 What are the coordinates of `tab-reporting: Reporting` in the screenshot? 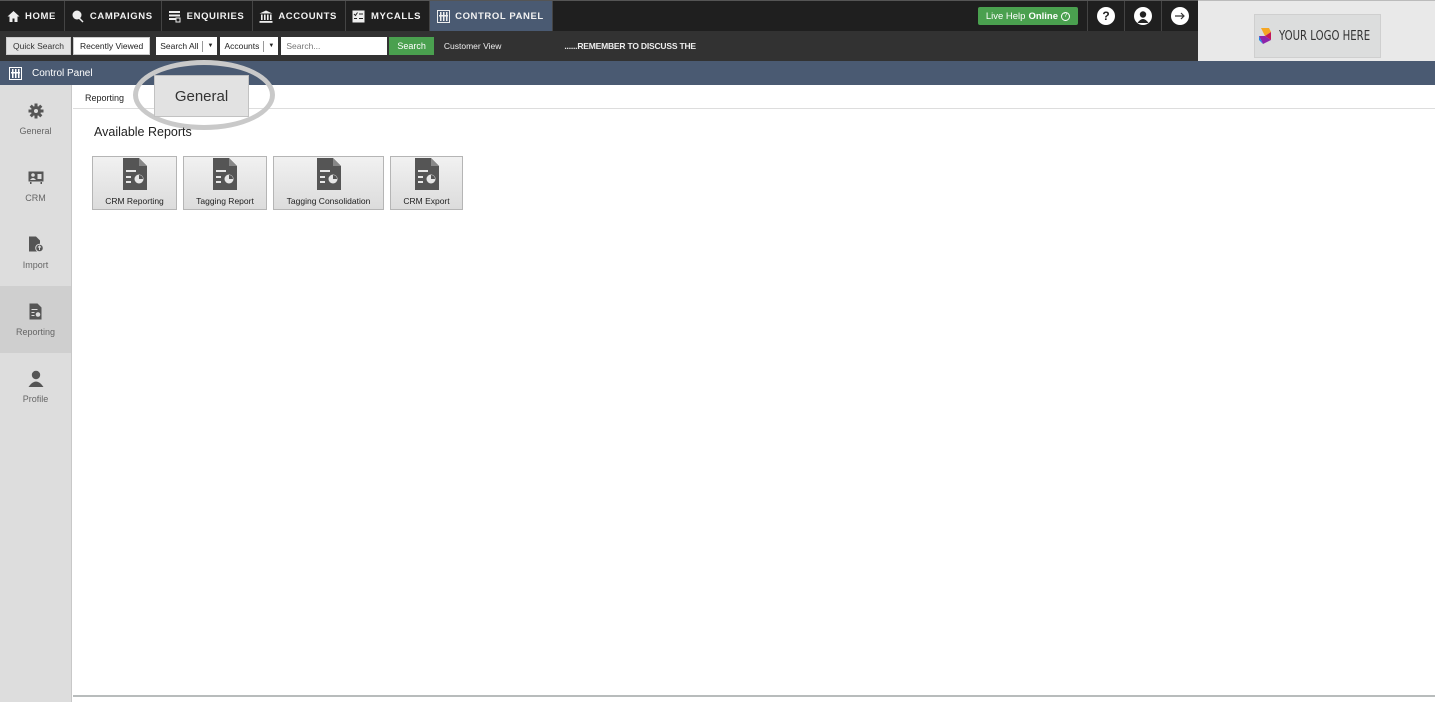 It's located at (104, 98).